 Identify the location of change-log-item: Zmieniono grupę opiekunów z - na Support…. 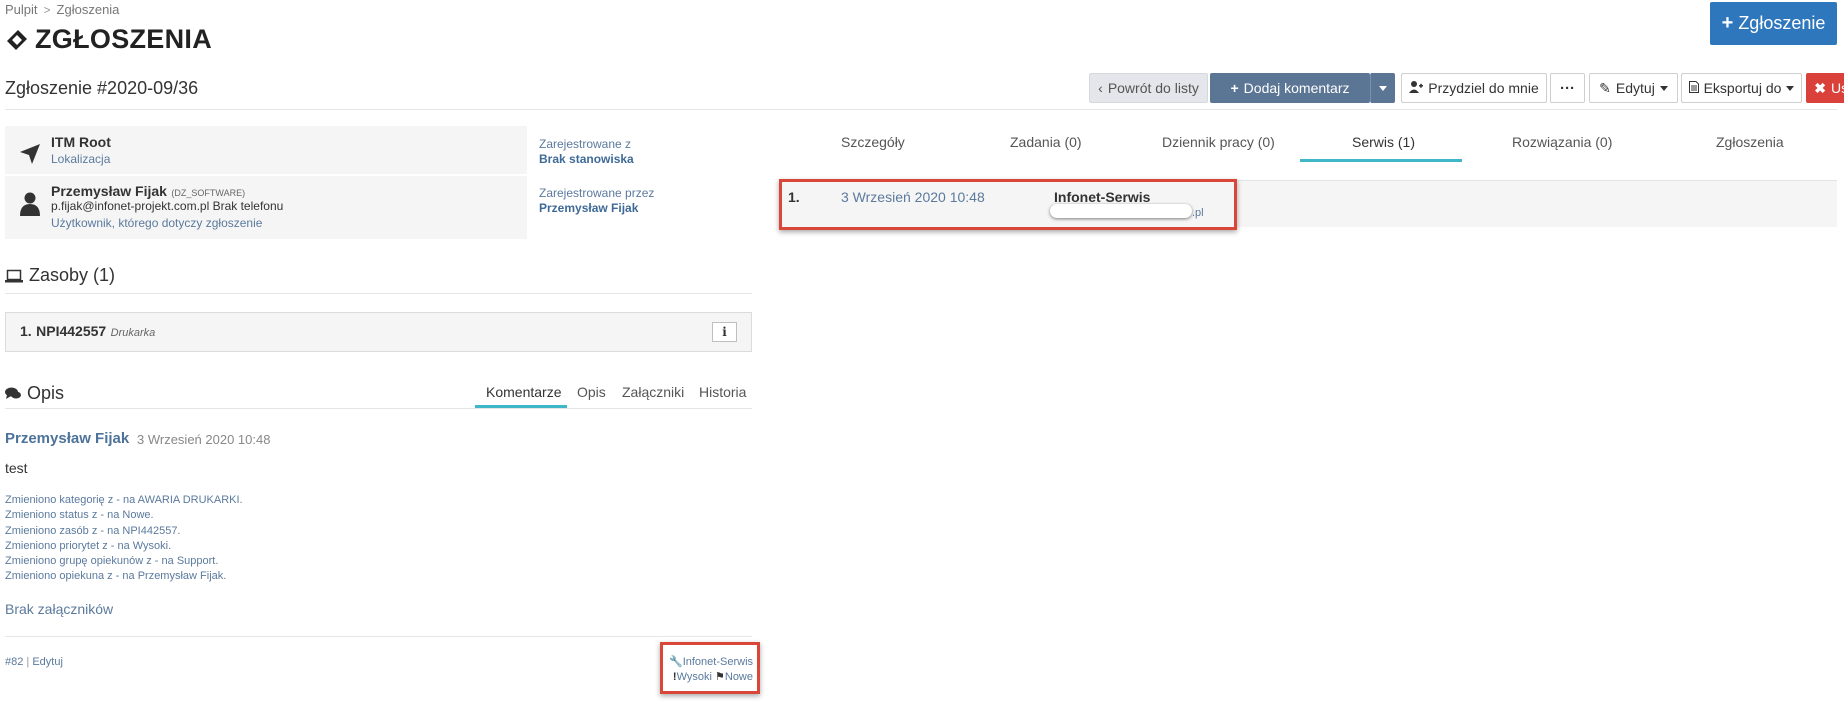
(112, 561).